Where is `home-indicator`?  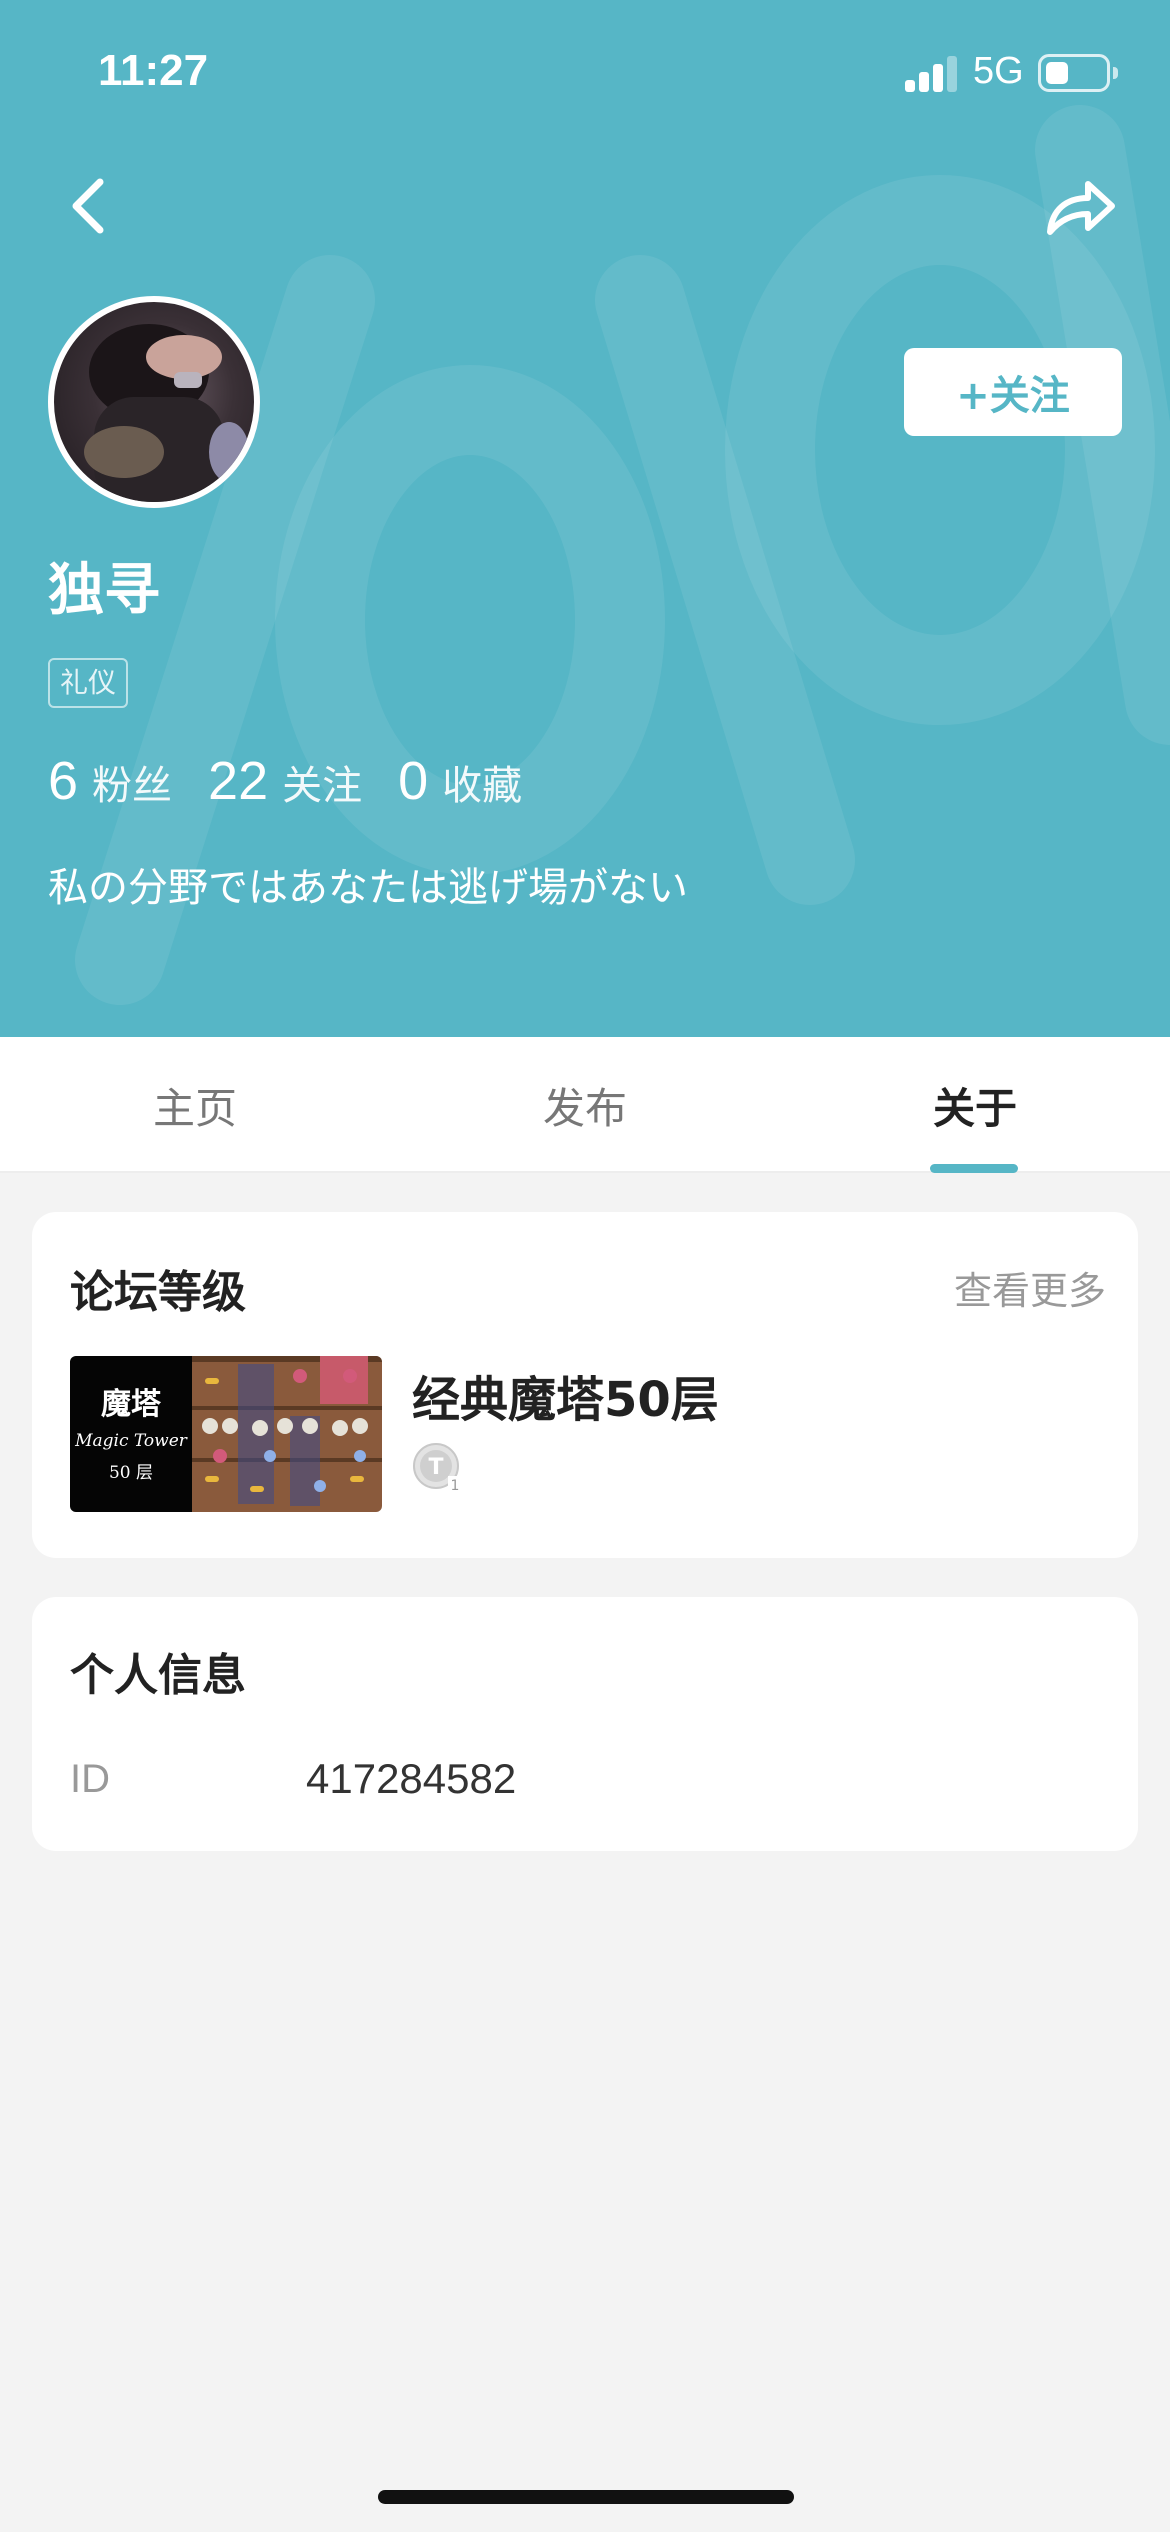 home-indicator is located at coordinates (586, 2497).